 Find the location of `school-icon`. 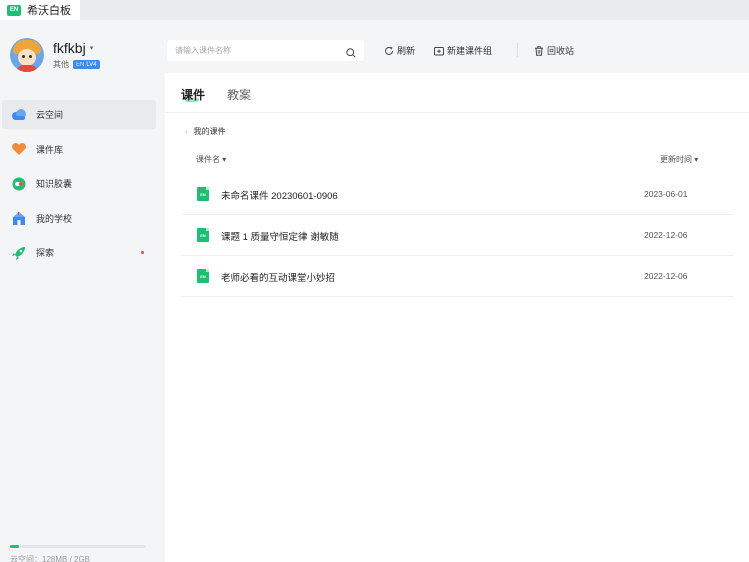

school-icon is located at coordinates (19, 218).